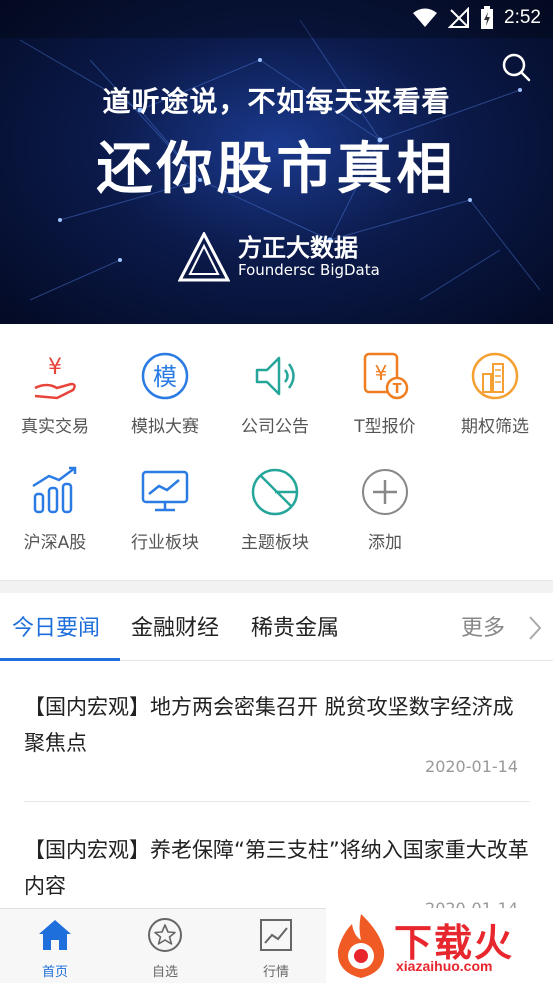 This screenshot has width=553, height=983. Describe the element at coordinates (275, 972) in the screenshot. I see `nav-label: 行情` at that location.